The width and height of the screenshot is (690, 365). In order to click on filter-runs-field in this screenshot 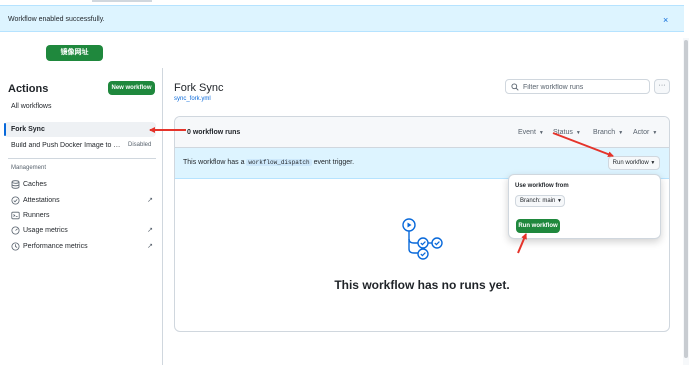, I will do `click(577, 86)`.